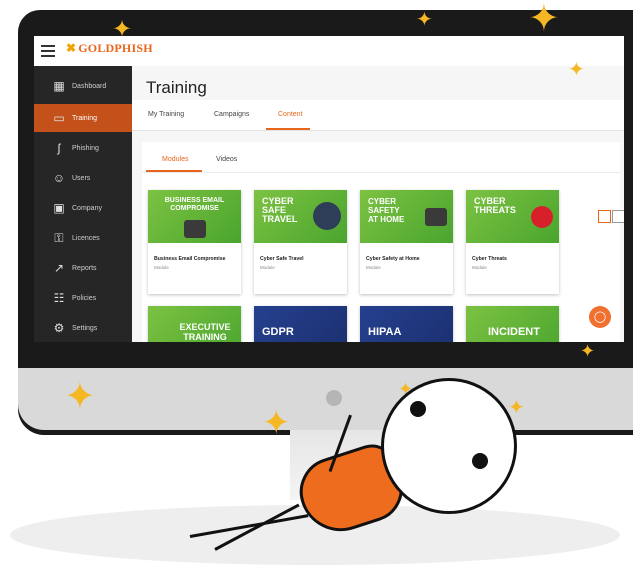 The image size is (633, 584). I want to click on settings-icon: ⚙, so click(59, 328).